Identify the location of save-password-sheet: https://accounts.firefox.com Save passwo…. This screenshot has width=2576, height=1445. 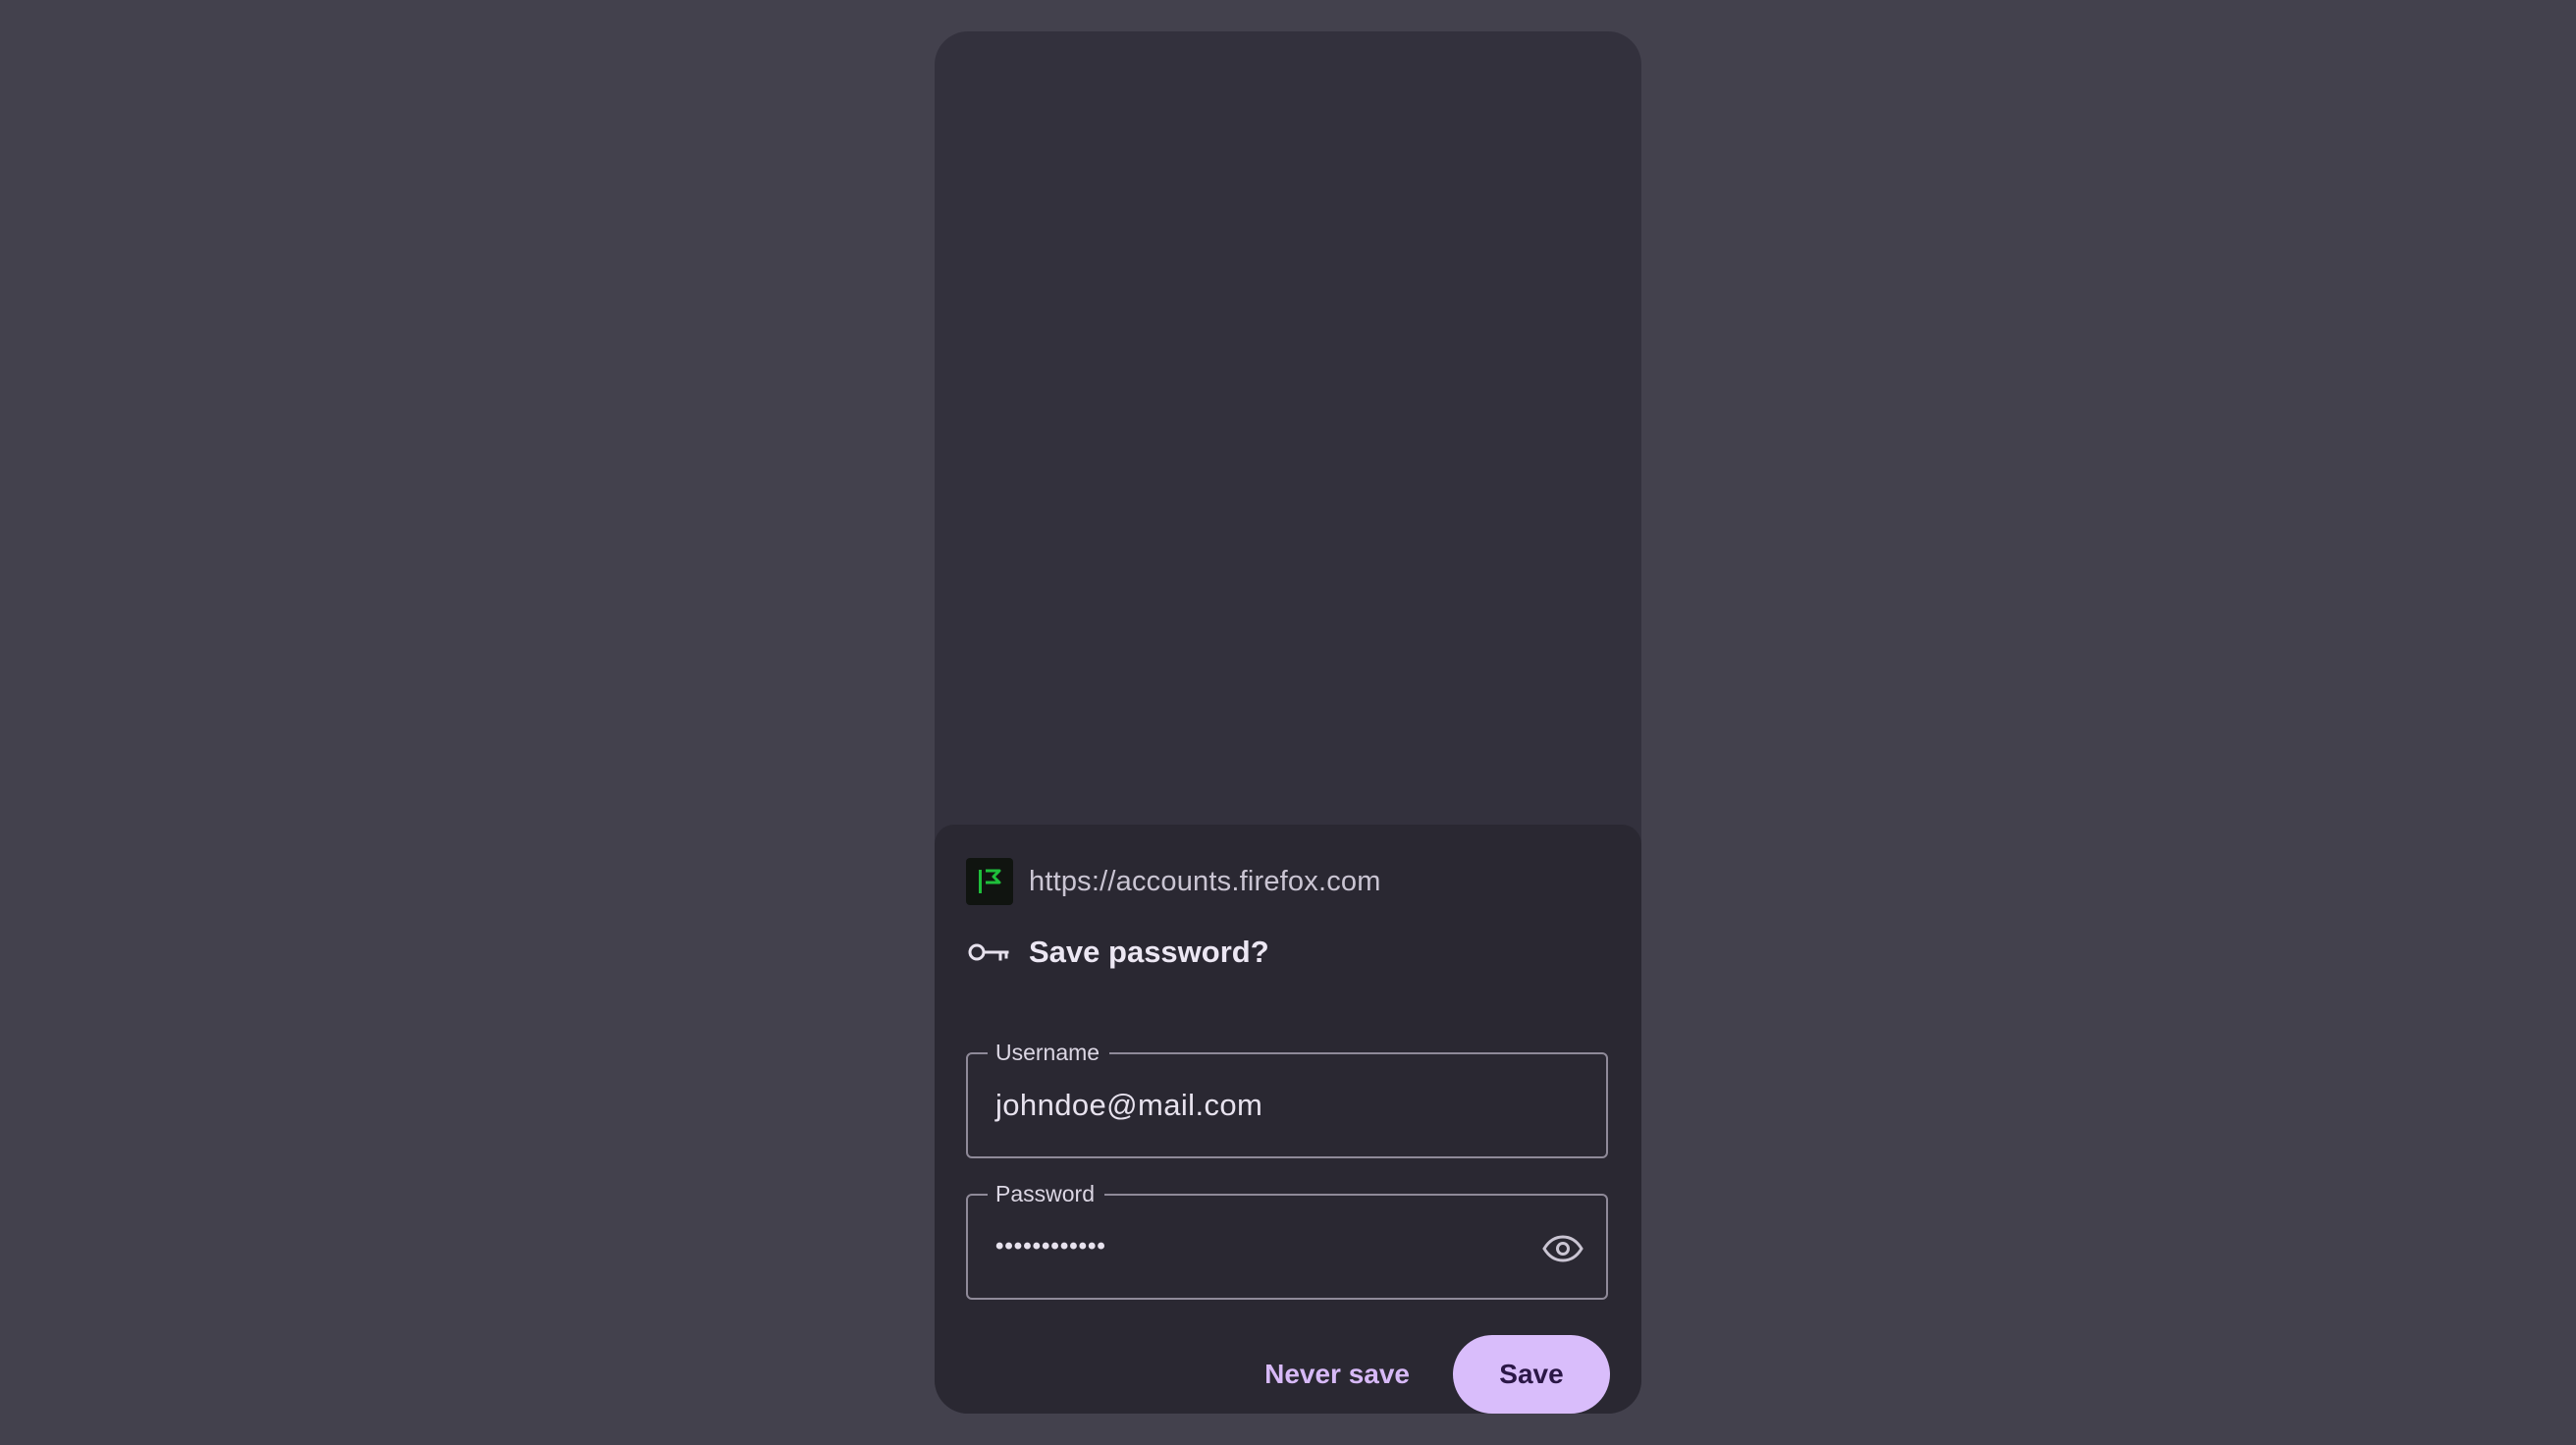
(1288, 1120).